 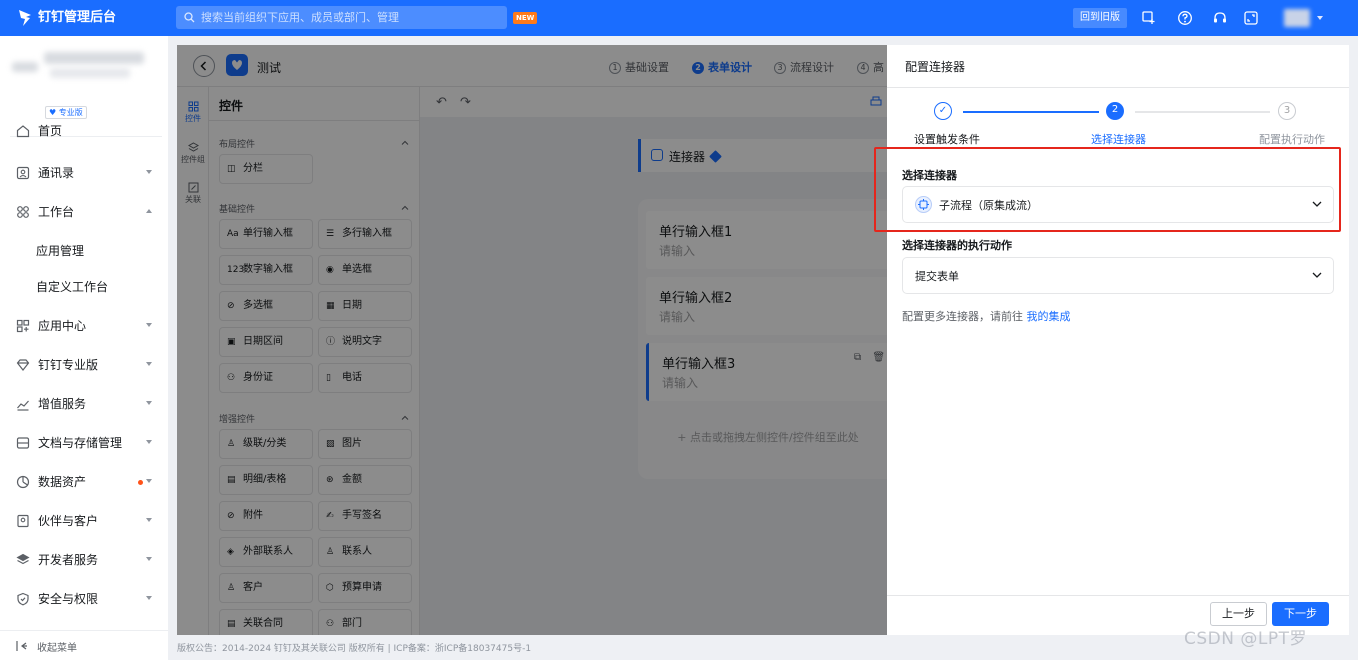 What do you see at coordinates (1118, 275) in the screenshot?
I see `action-select: 提交表单` at bounding box center [1118, 275].